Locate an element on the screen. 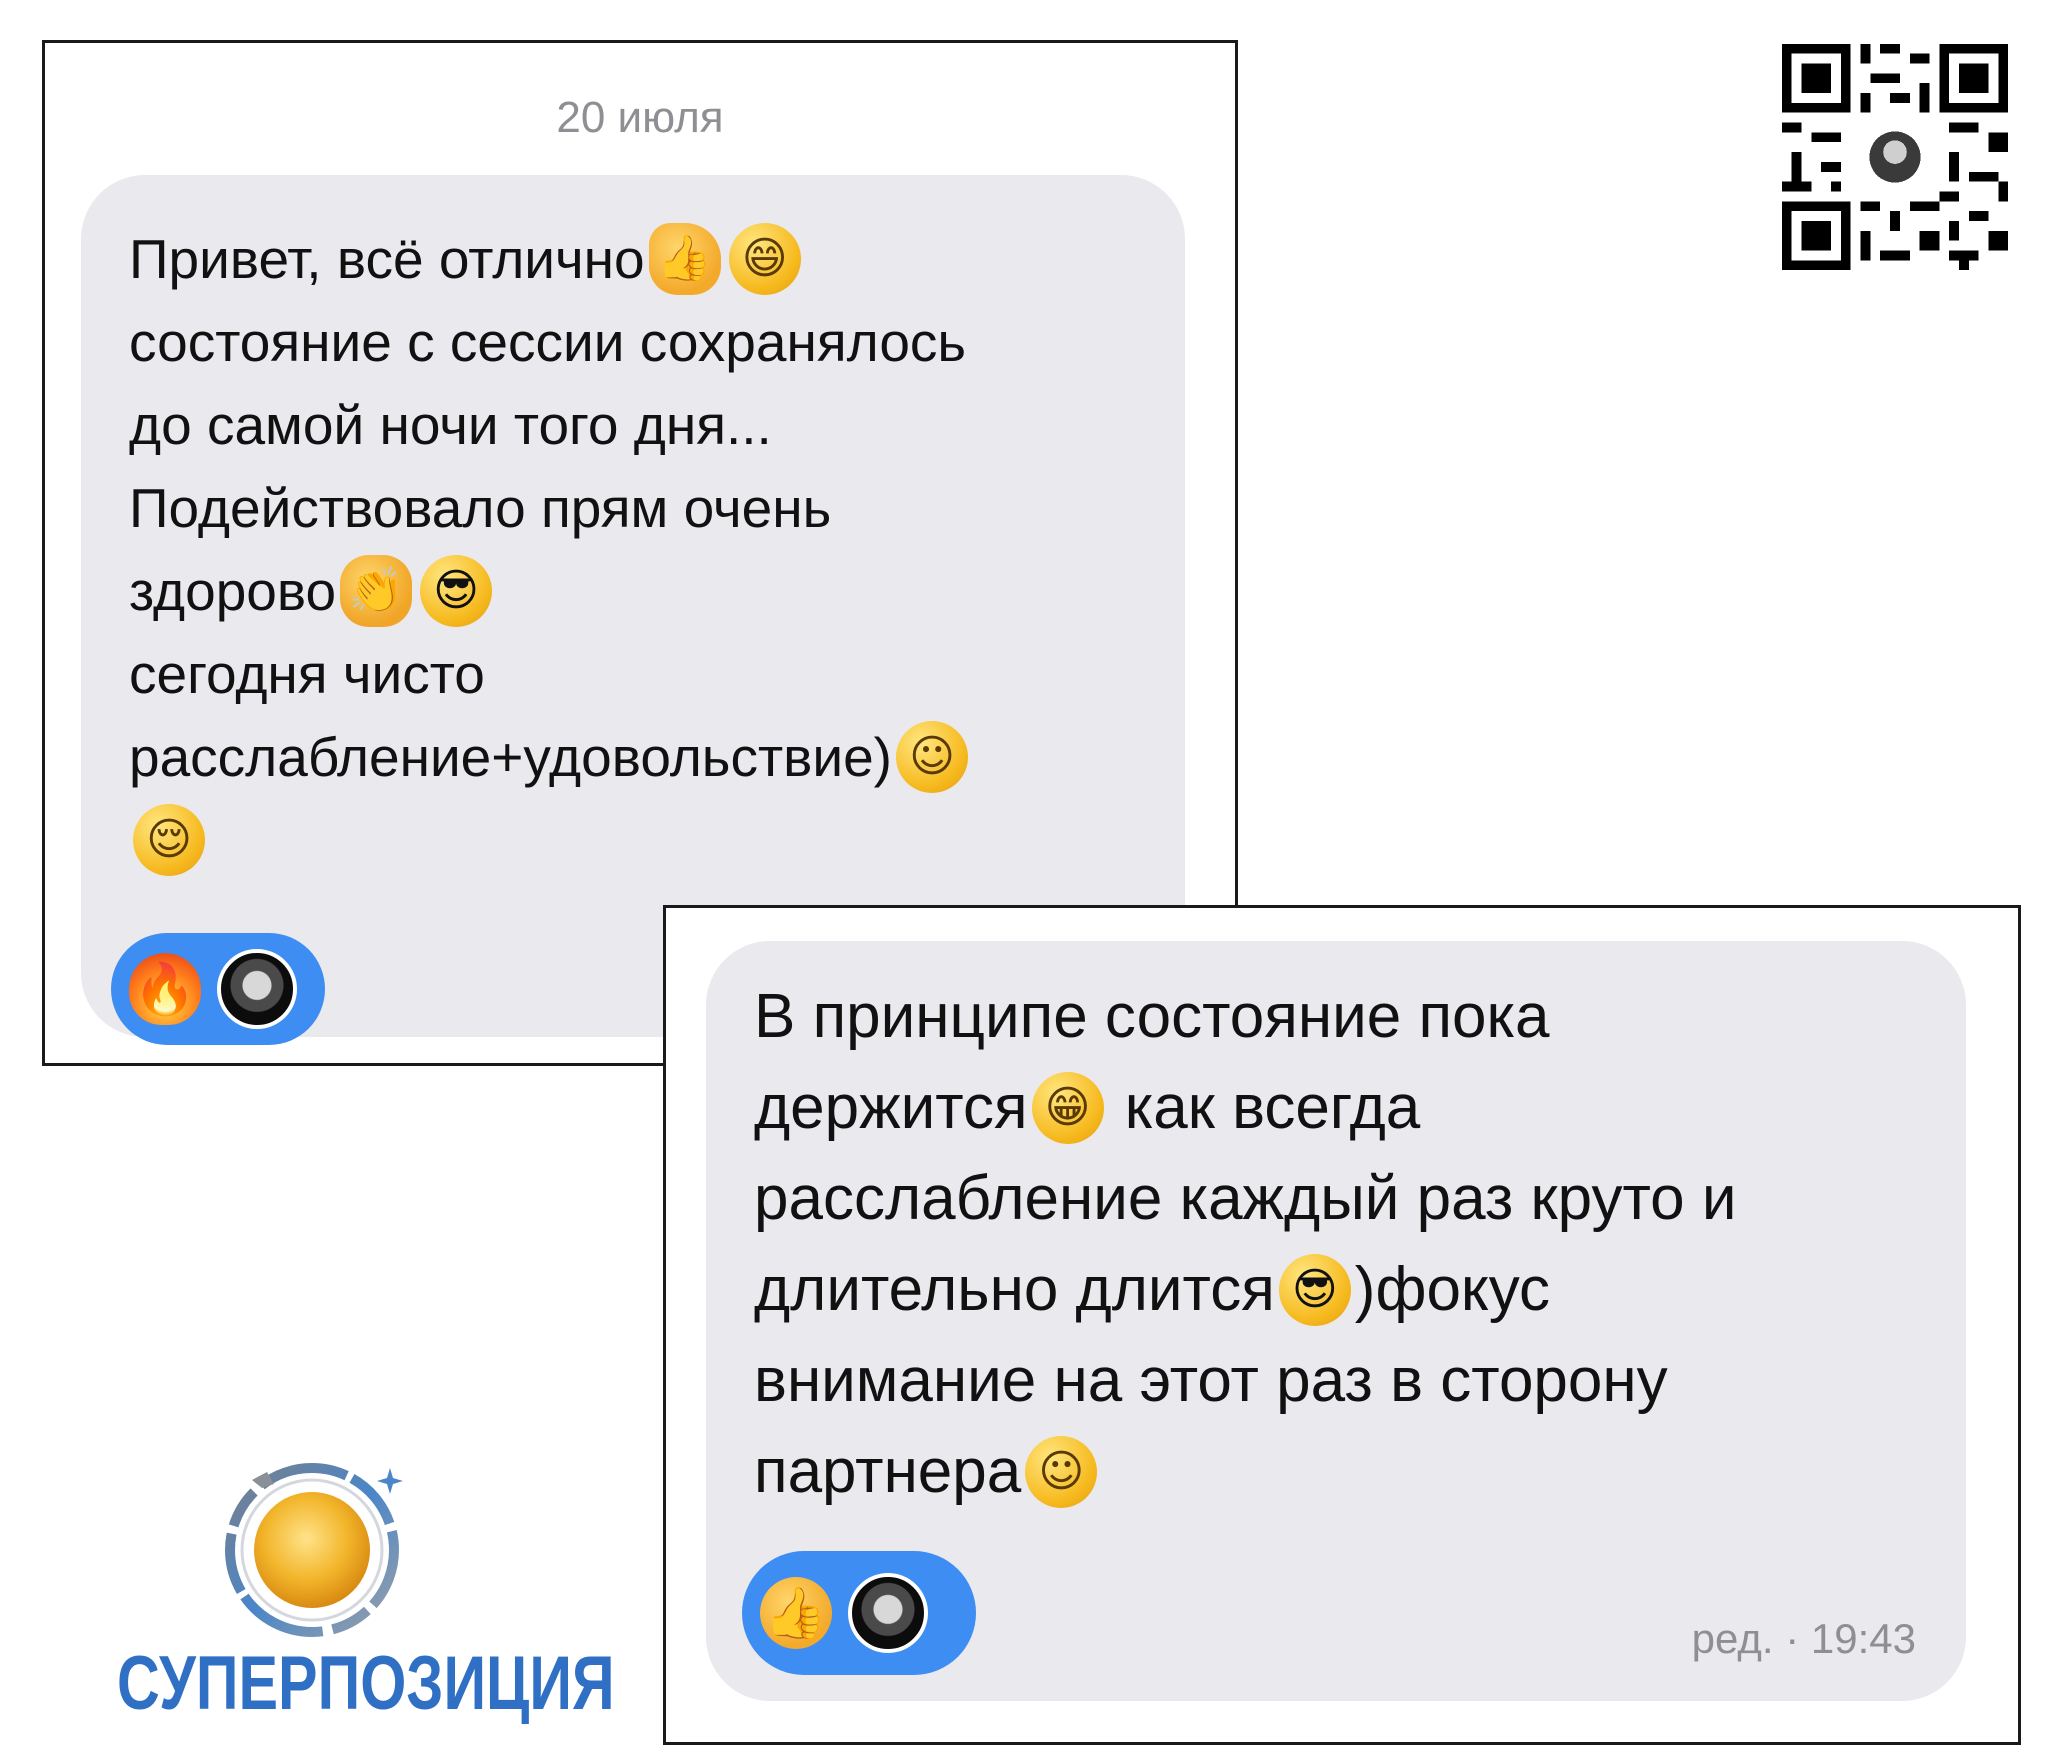 The image size is (2046, 1764). message-text: расслабление+удовольствие) is located at coordinates (510, 756).